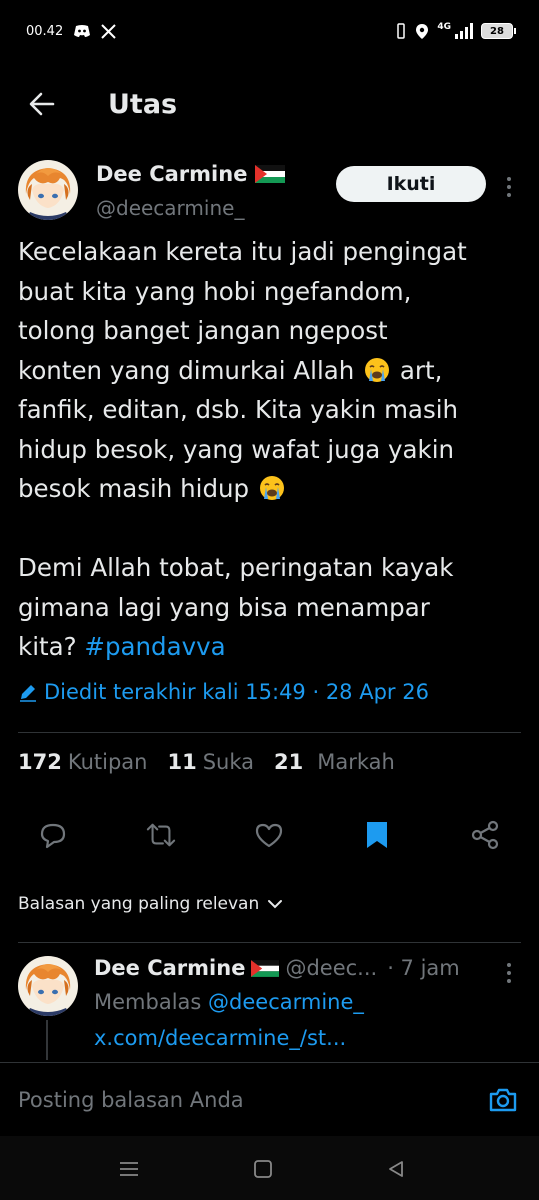 This screenshot has width=539, height=1200. What do you see at coordinates (275, 904) in the screenshot?
I see `chevron-down-icon` at bounding box center [275, 904].